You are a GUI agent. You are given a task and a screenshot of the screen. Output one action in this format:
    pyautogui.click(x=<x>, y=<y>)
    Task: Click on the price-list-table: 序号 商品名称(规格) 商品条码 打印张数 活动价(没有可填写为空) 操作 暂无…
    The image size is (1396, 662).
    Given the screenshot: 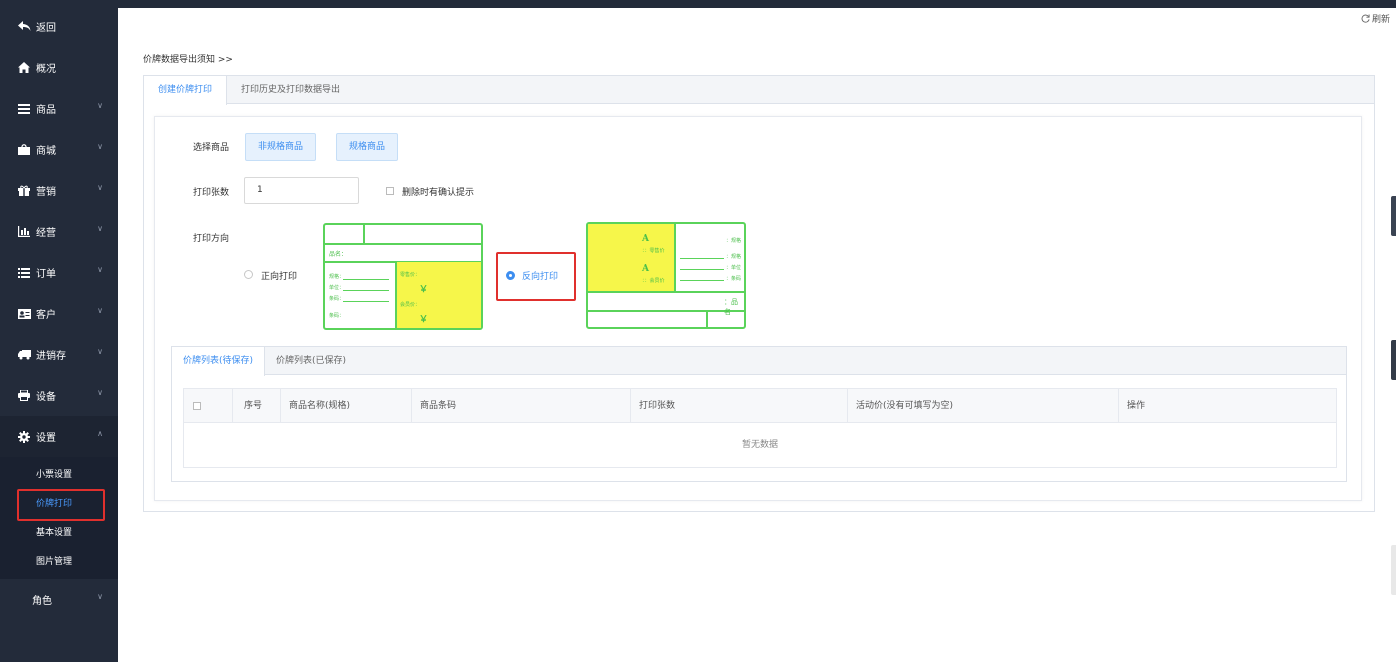 What is the action you would take?
    pyautogui.click(x=760, y=428)
    